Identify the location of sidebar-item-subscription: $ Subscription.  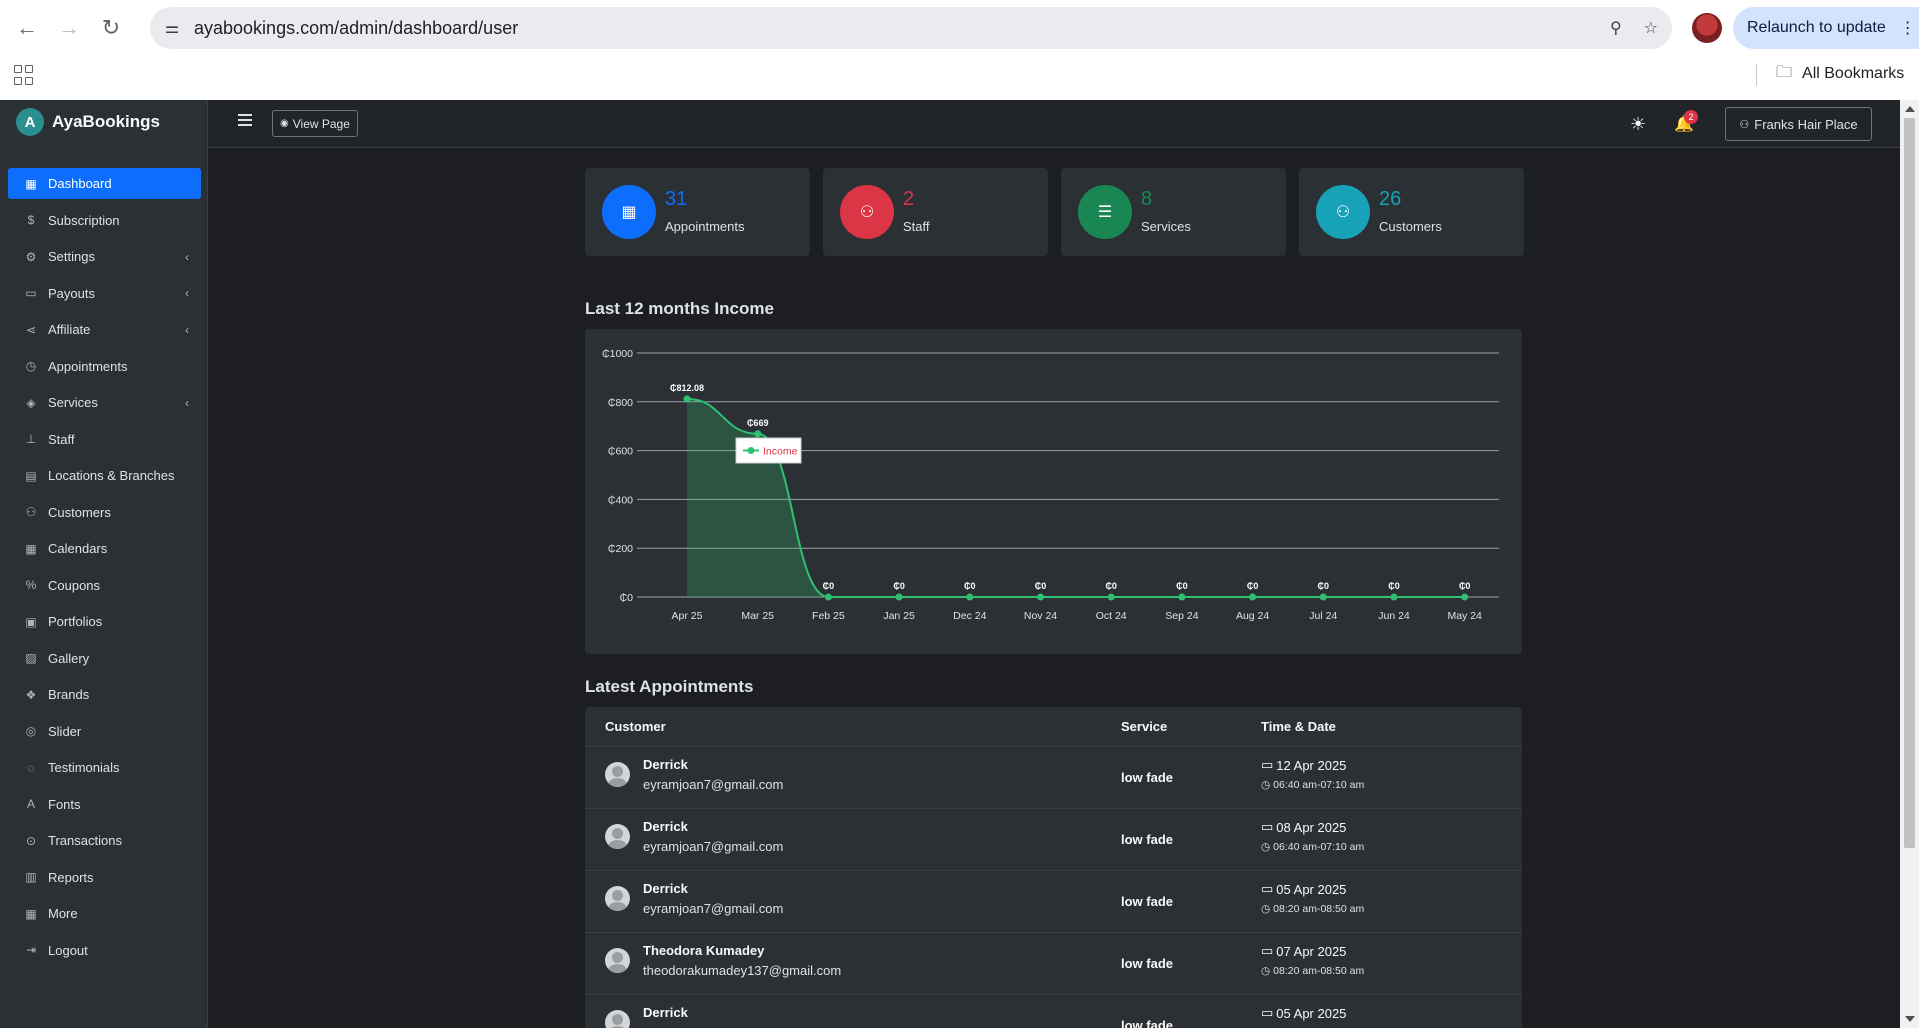
(104, 220).